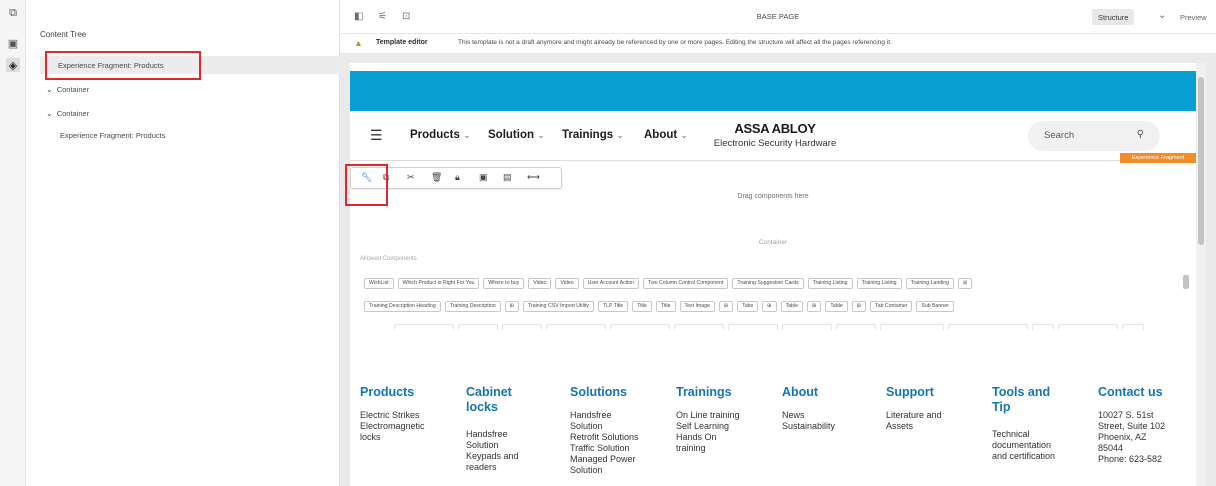  I want to click on footer-link: documentation, so click(1032, 445).